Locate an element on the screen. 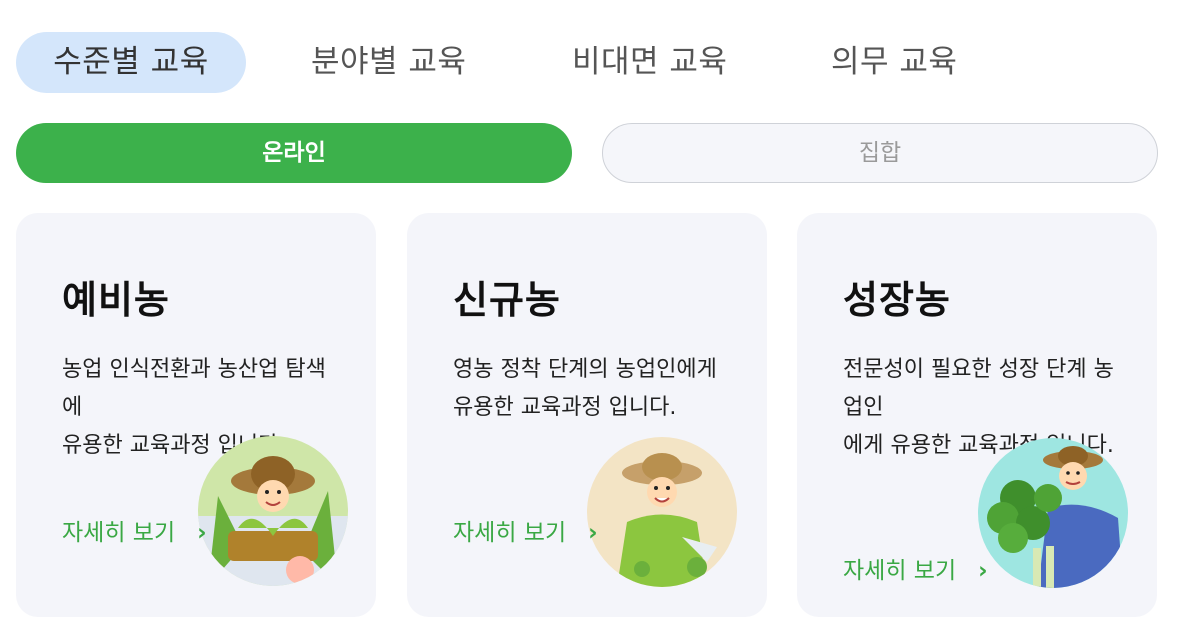 Image resolution: width=1188 pixels, height=644 pixels. tab-field: 분야별 교육 is located at coordinates (388, 62).